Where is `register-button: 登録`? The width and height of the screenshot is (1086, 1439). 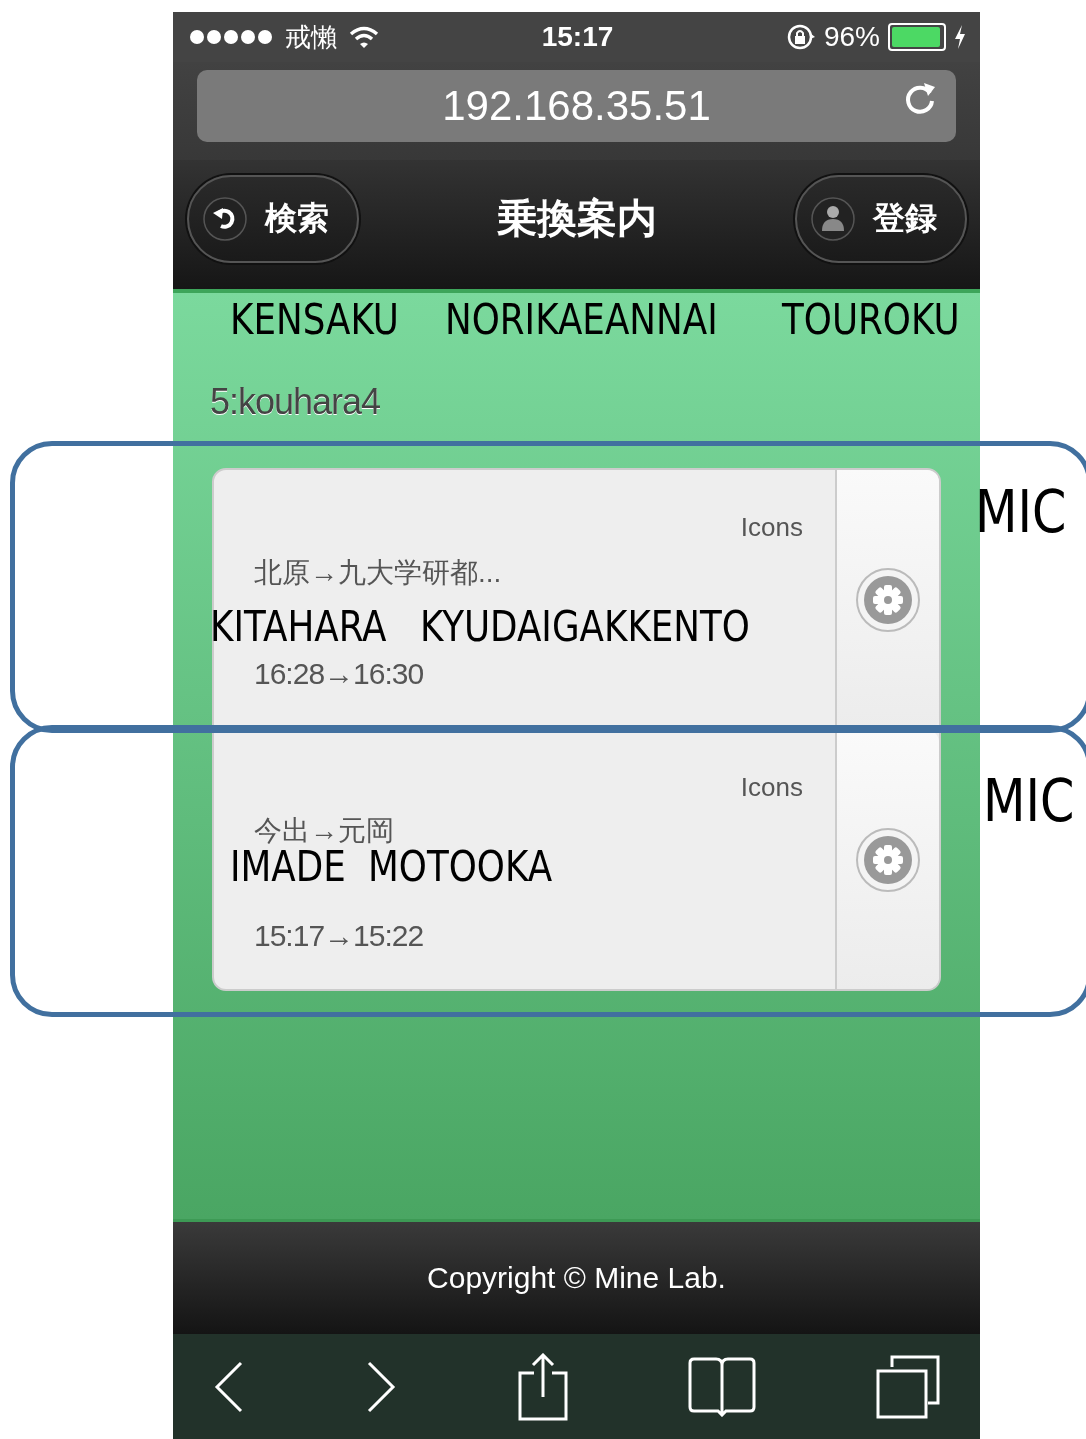 register-button: 登録 is located at coordinates (881, 218).